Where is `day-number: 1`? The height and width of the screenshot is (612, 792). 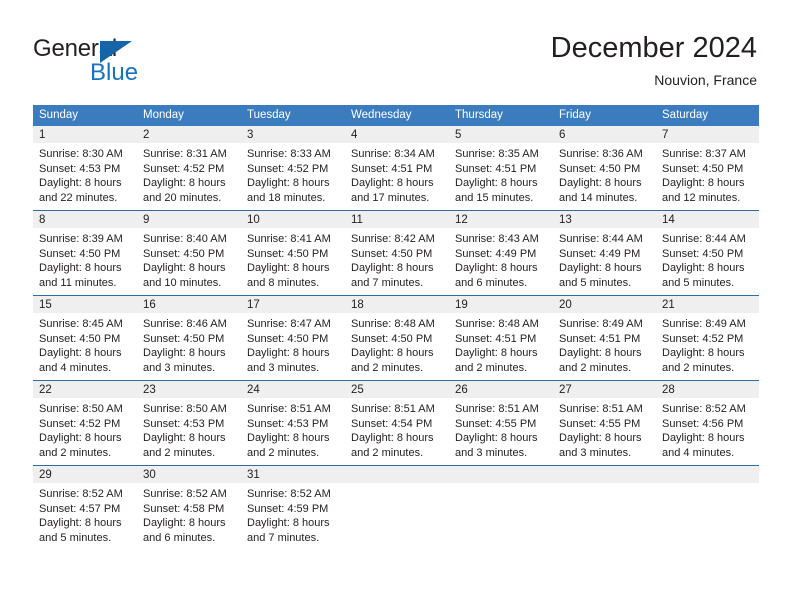
day-number: 1 is located at coordinates (85, 134).